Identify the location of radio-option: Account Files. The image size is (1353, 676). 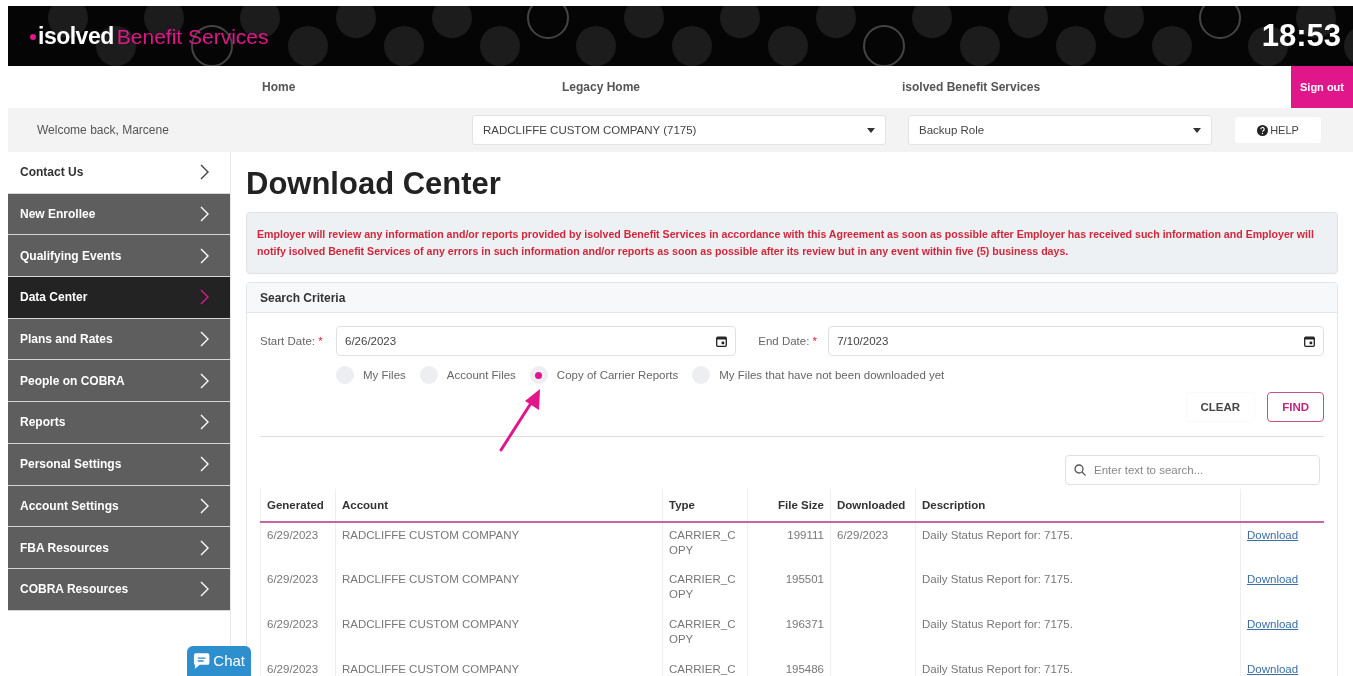
(467, 375).